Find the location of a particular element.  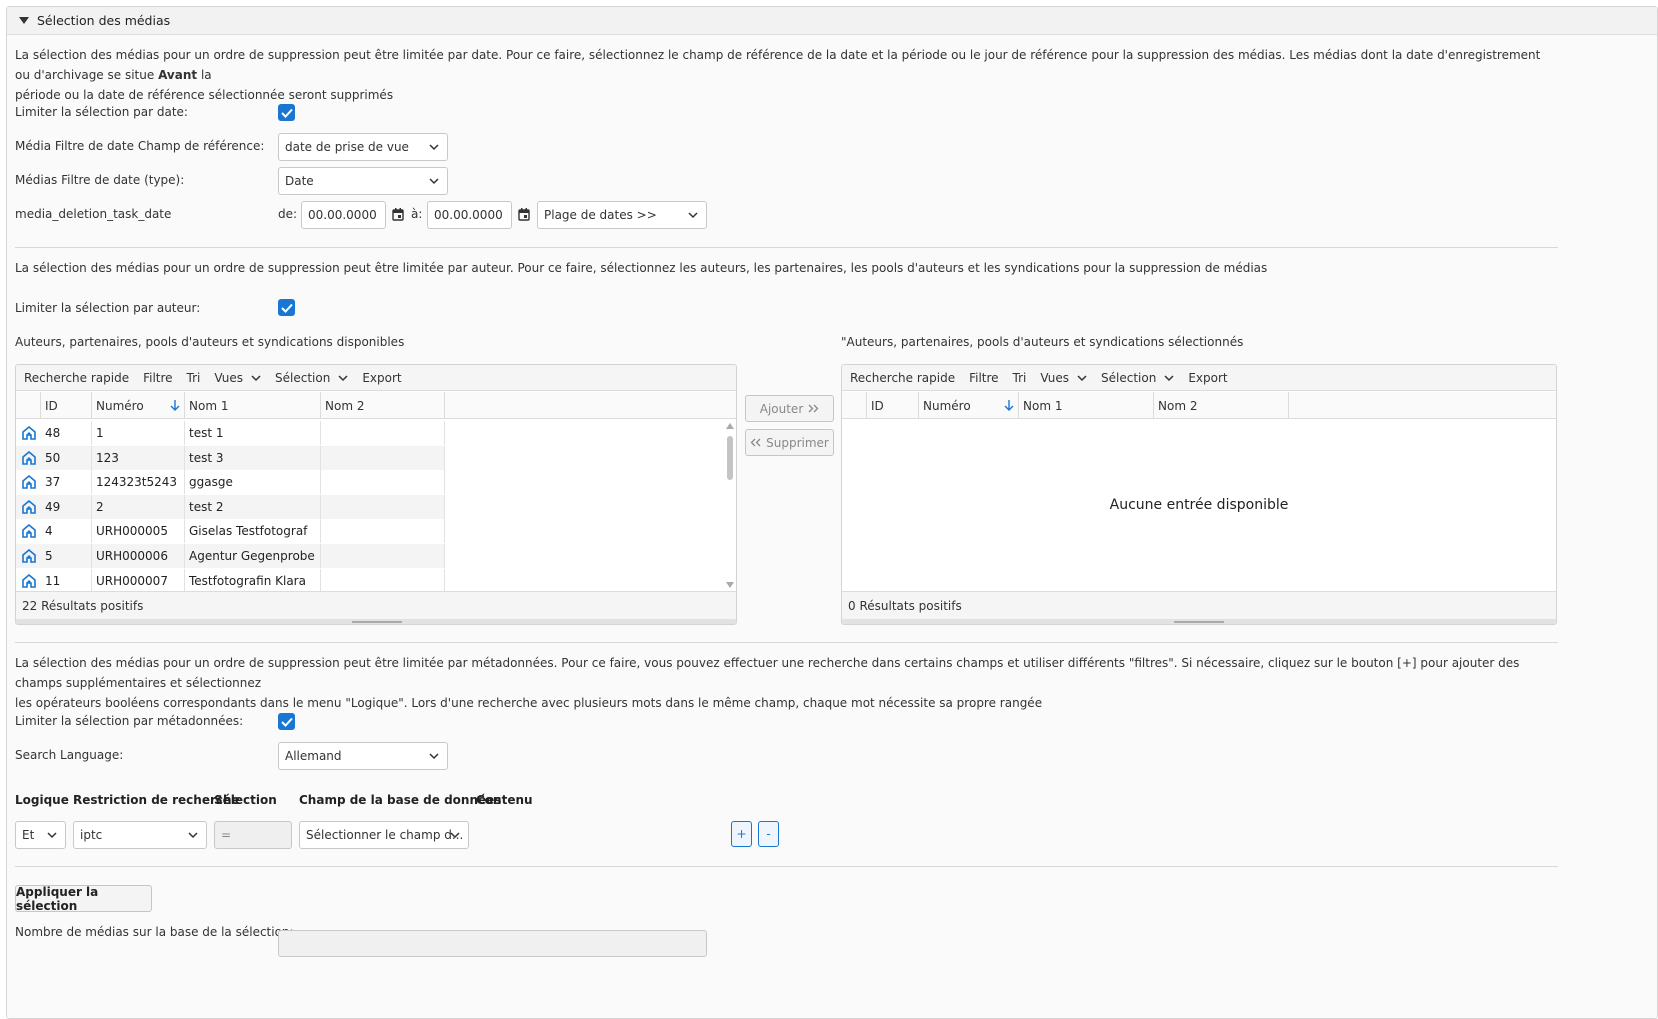

table-row: 48 1 test 1 is located at coordinates (230, 433).